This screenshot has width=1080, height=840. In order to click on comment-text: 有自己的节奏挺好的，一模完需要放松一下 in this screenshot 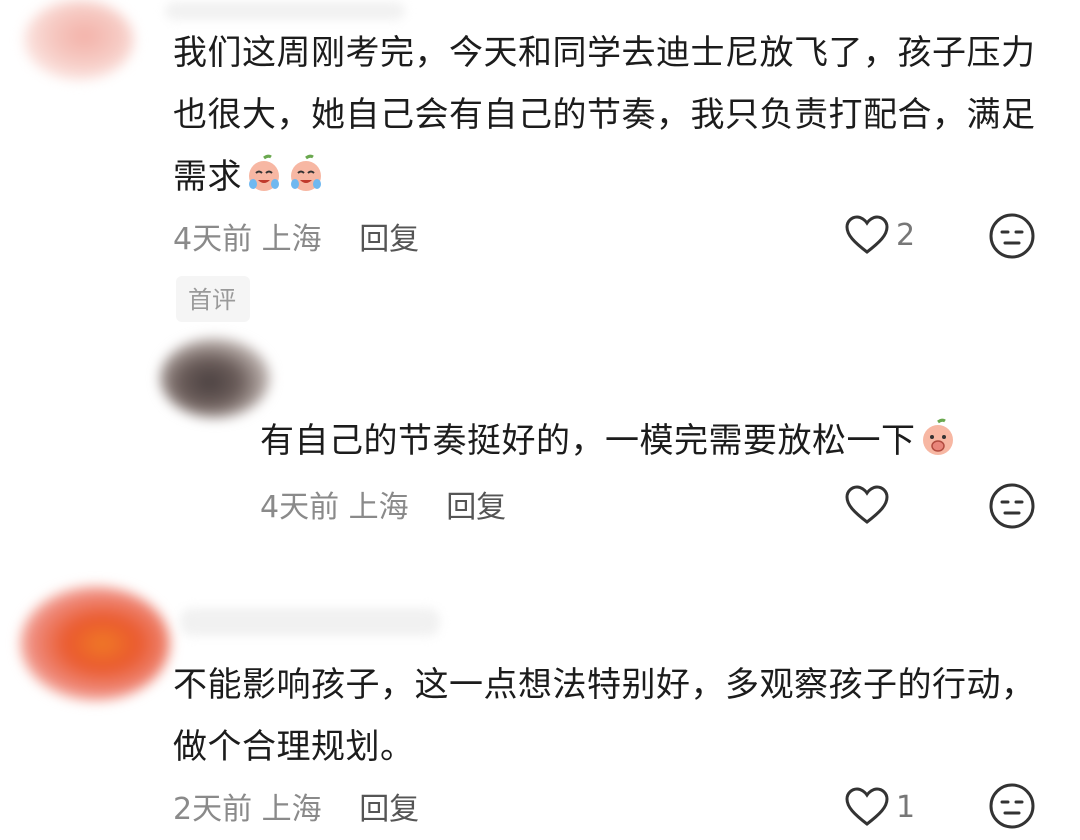, I will do `click(660, 441)`.